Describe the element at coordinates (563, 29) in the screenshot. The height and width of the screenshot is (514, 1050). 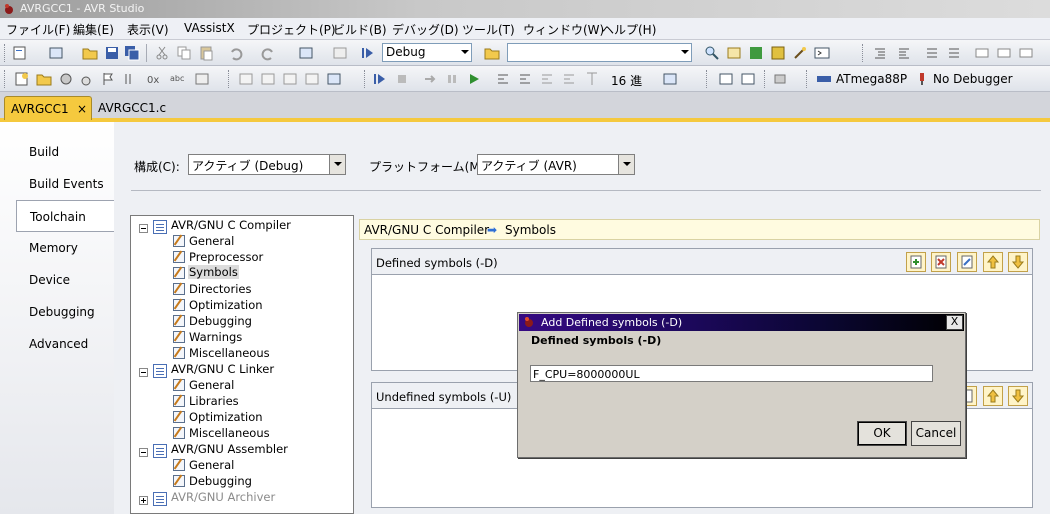
I see `menu-window: ウィンドウ(W)` at that location.